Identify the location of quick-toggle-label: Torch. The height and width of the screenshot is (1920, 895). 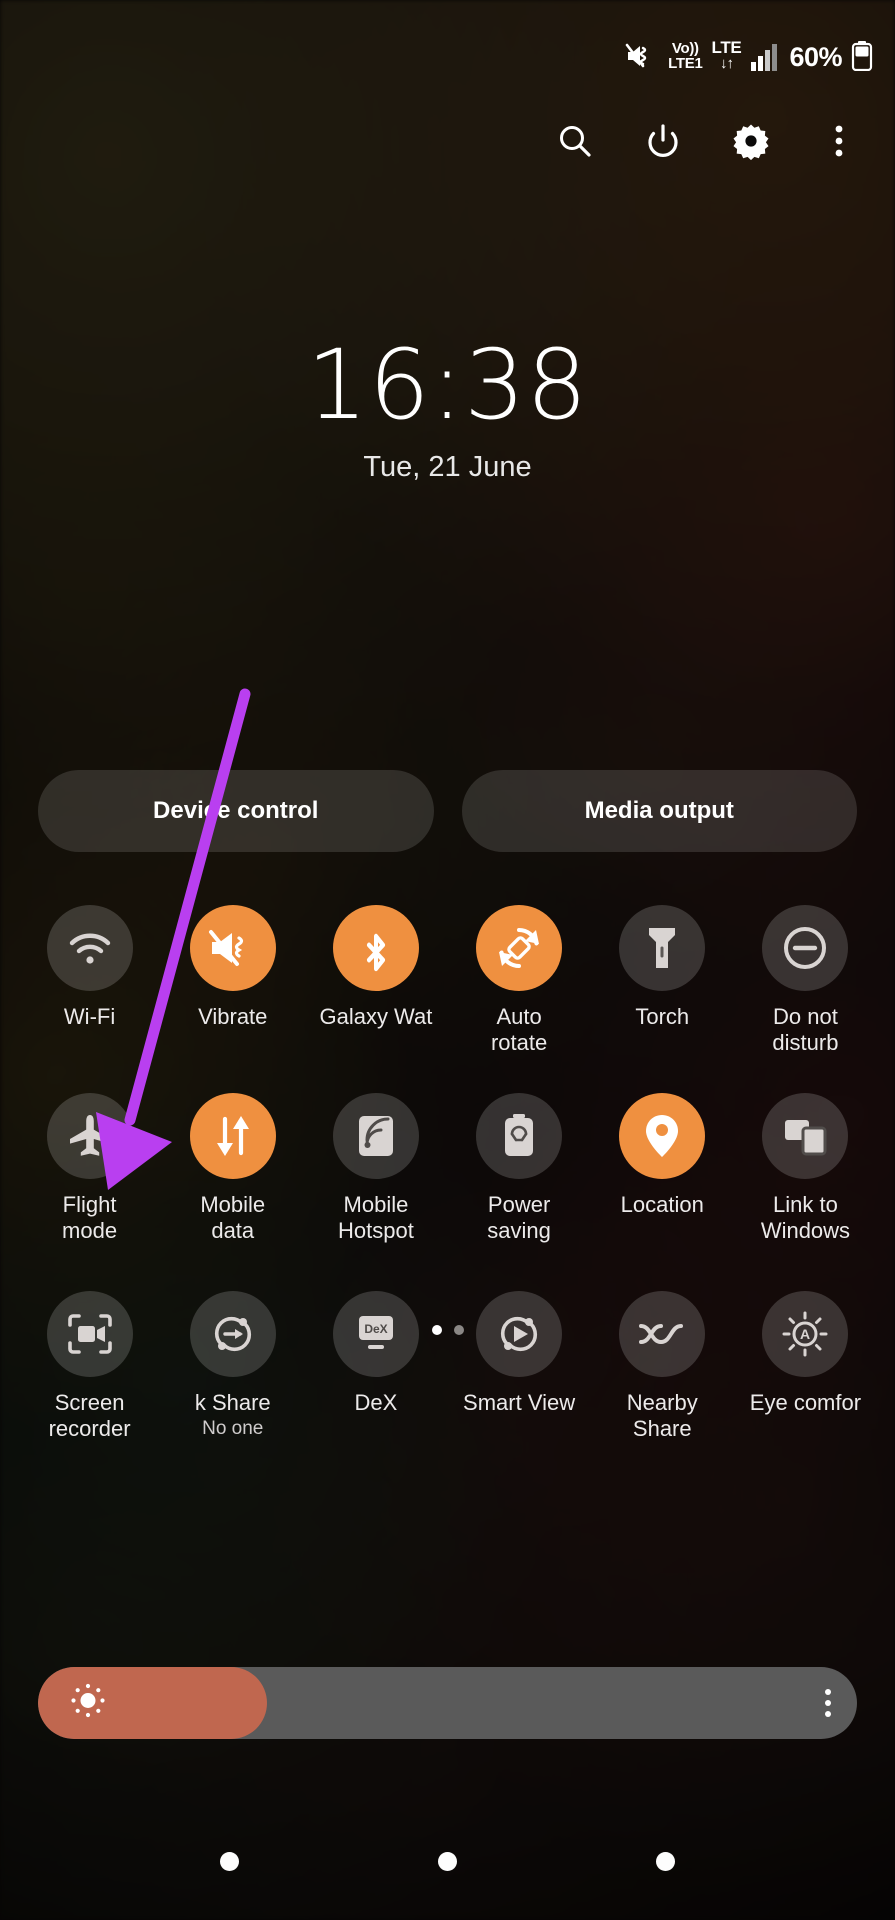
(662, 1016).